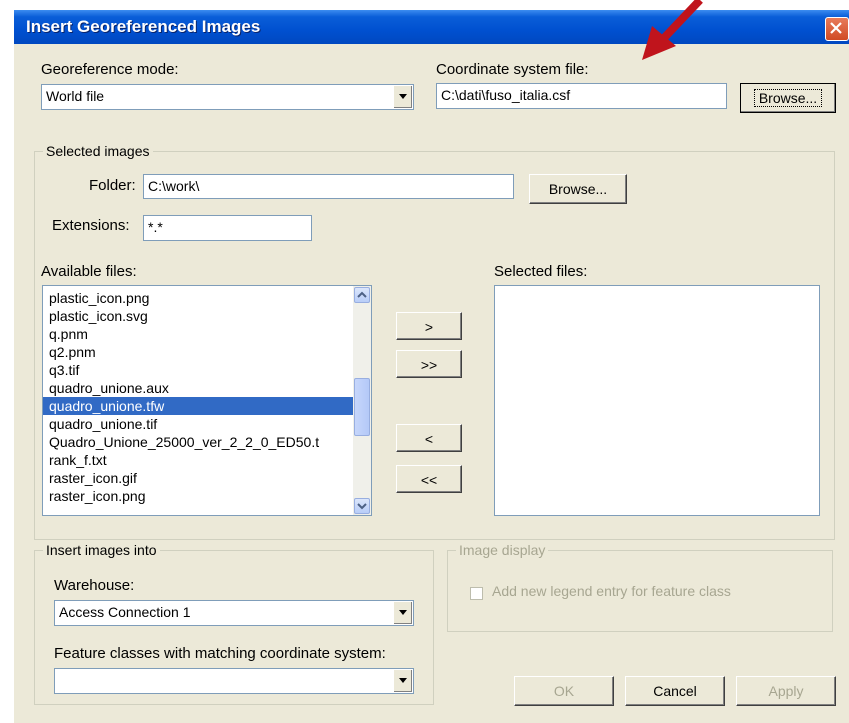 This screenshot has height=723, width=849. Describe the element at coordinates (502, 550) in the screenshot. I see `image-display-group-title: Image display` at that location.